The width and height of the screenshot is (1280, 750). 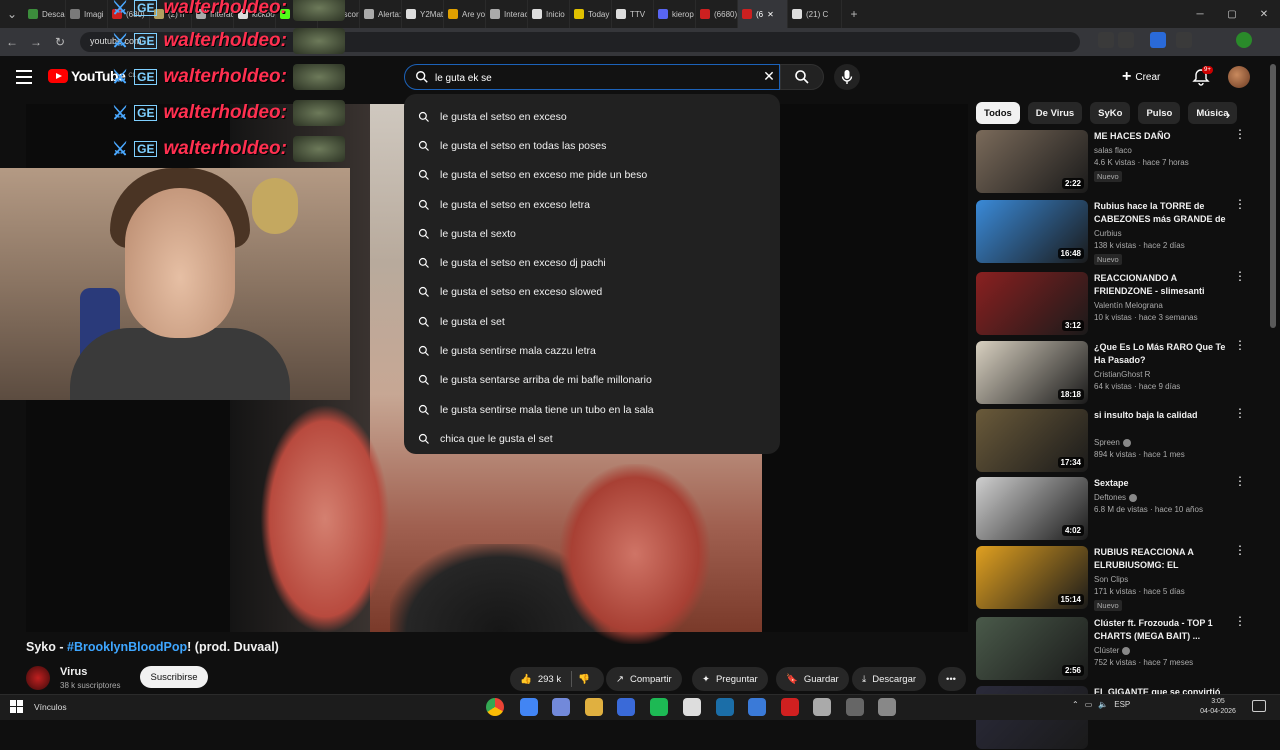 I want to click on clear-search-icon: ✕, so click(x=769, y=76).